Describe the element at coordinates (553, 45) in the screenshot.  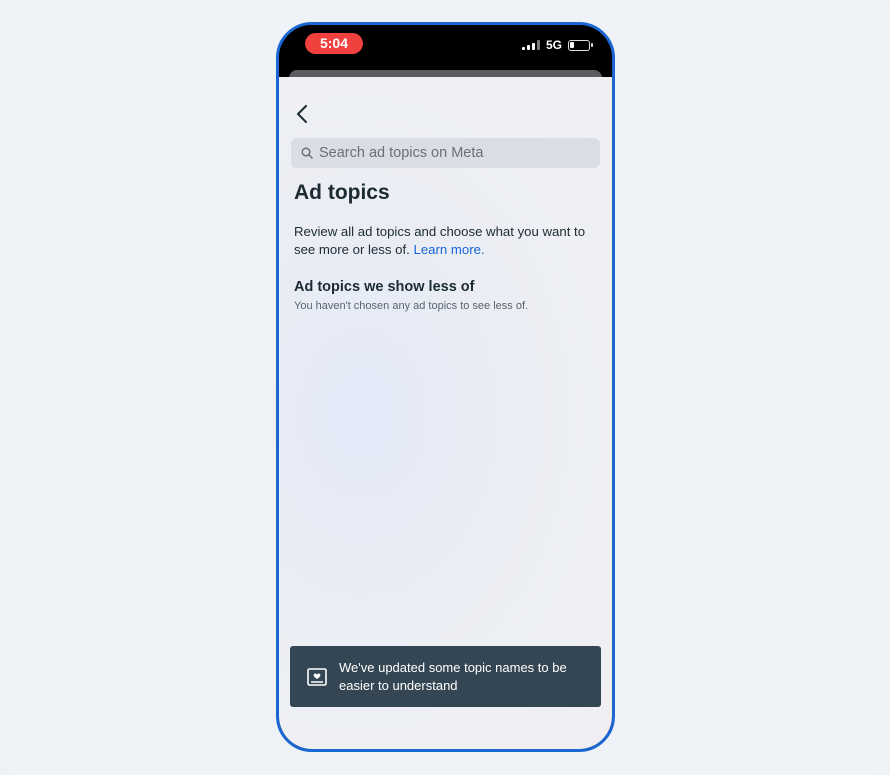
I see `network-type: 5G` at that location.